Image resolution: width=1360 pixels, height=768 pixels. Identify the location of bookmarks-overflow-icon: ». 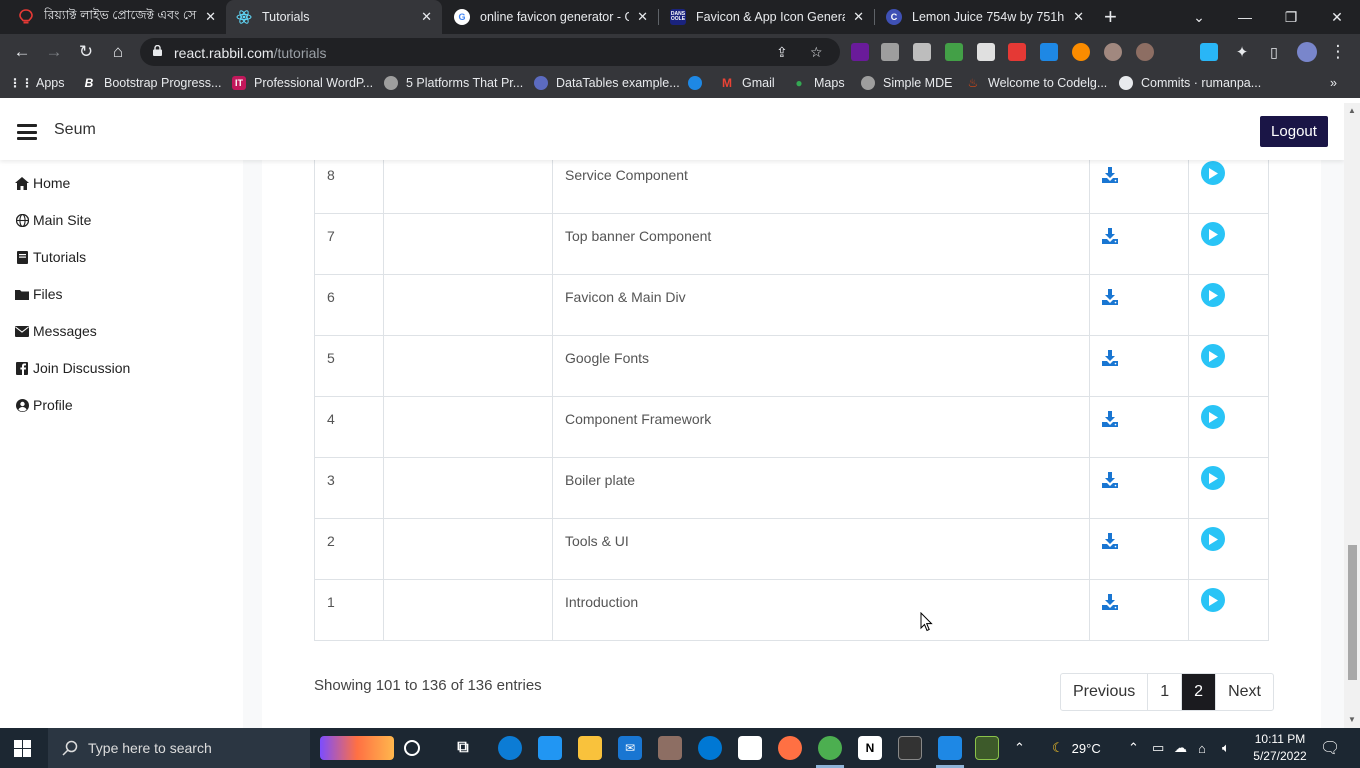
(1333, 83).